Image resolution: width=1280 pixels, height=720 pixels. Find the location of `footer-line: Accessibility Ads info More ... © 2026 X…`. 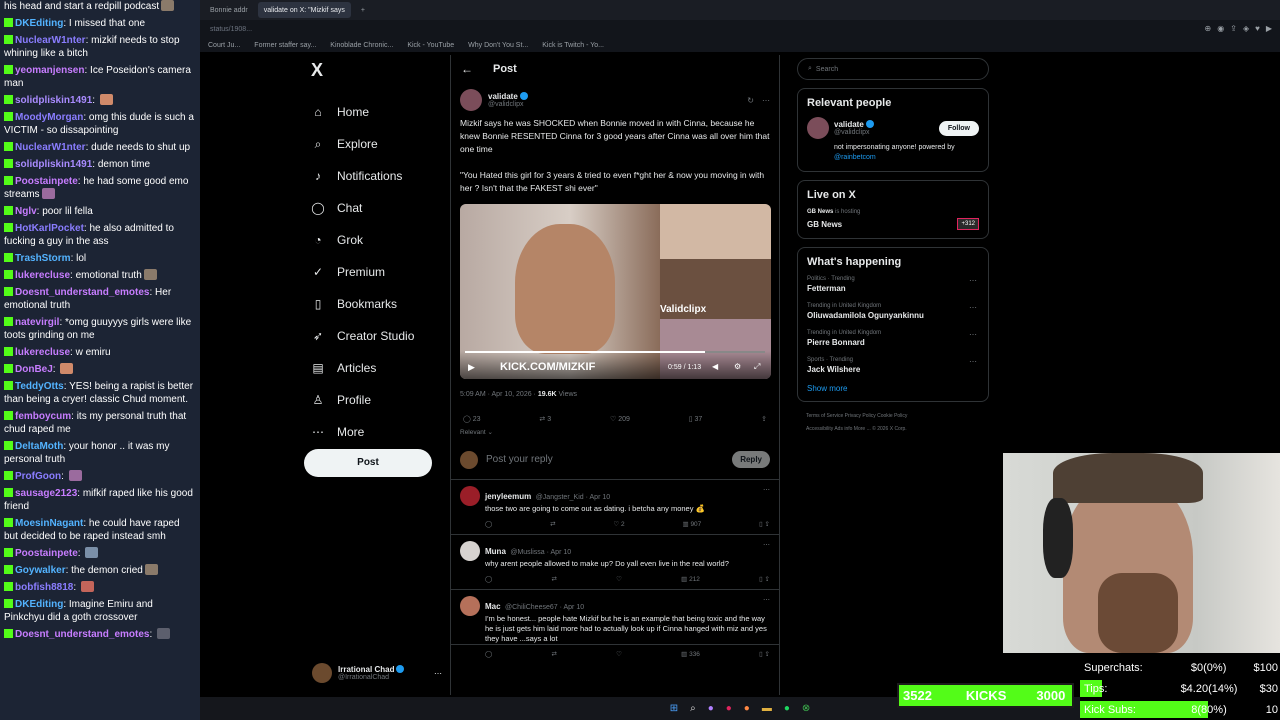

footer-line: Accessibility Ads info More ... © 2026 X… is located at coordinates (893, 429).